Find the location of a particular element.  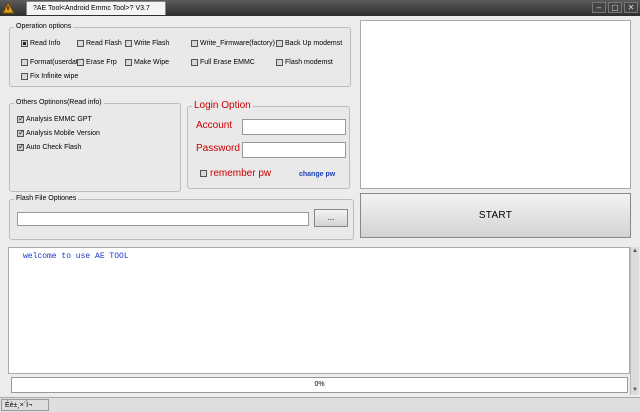

radio-backup-modemst: Back Up modemst is located at coordinates (309, 43).